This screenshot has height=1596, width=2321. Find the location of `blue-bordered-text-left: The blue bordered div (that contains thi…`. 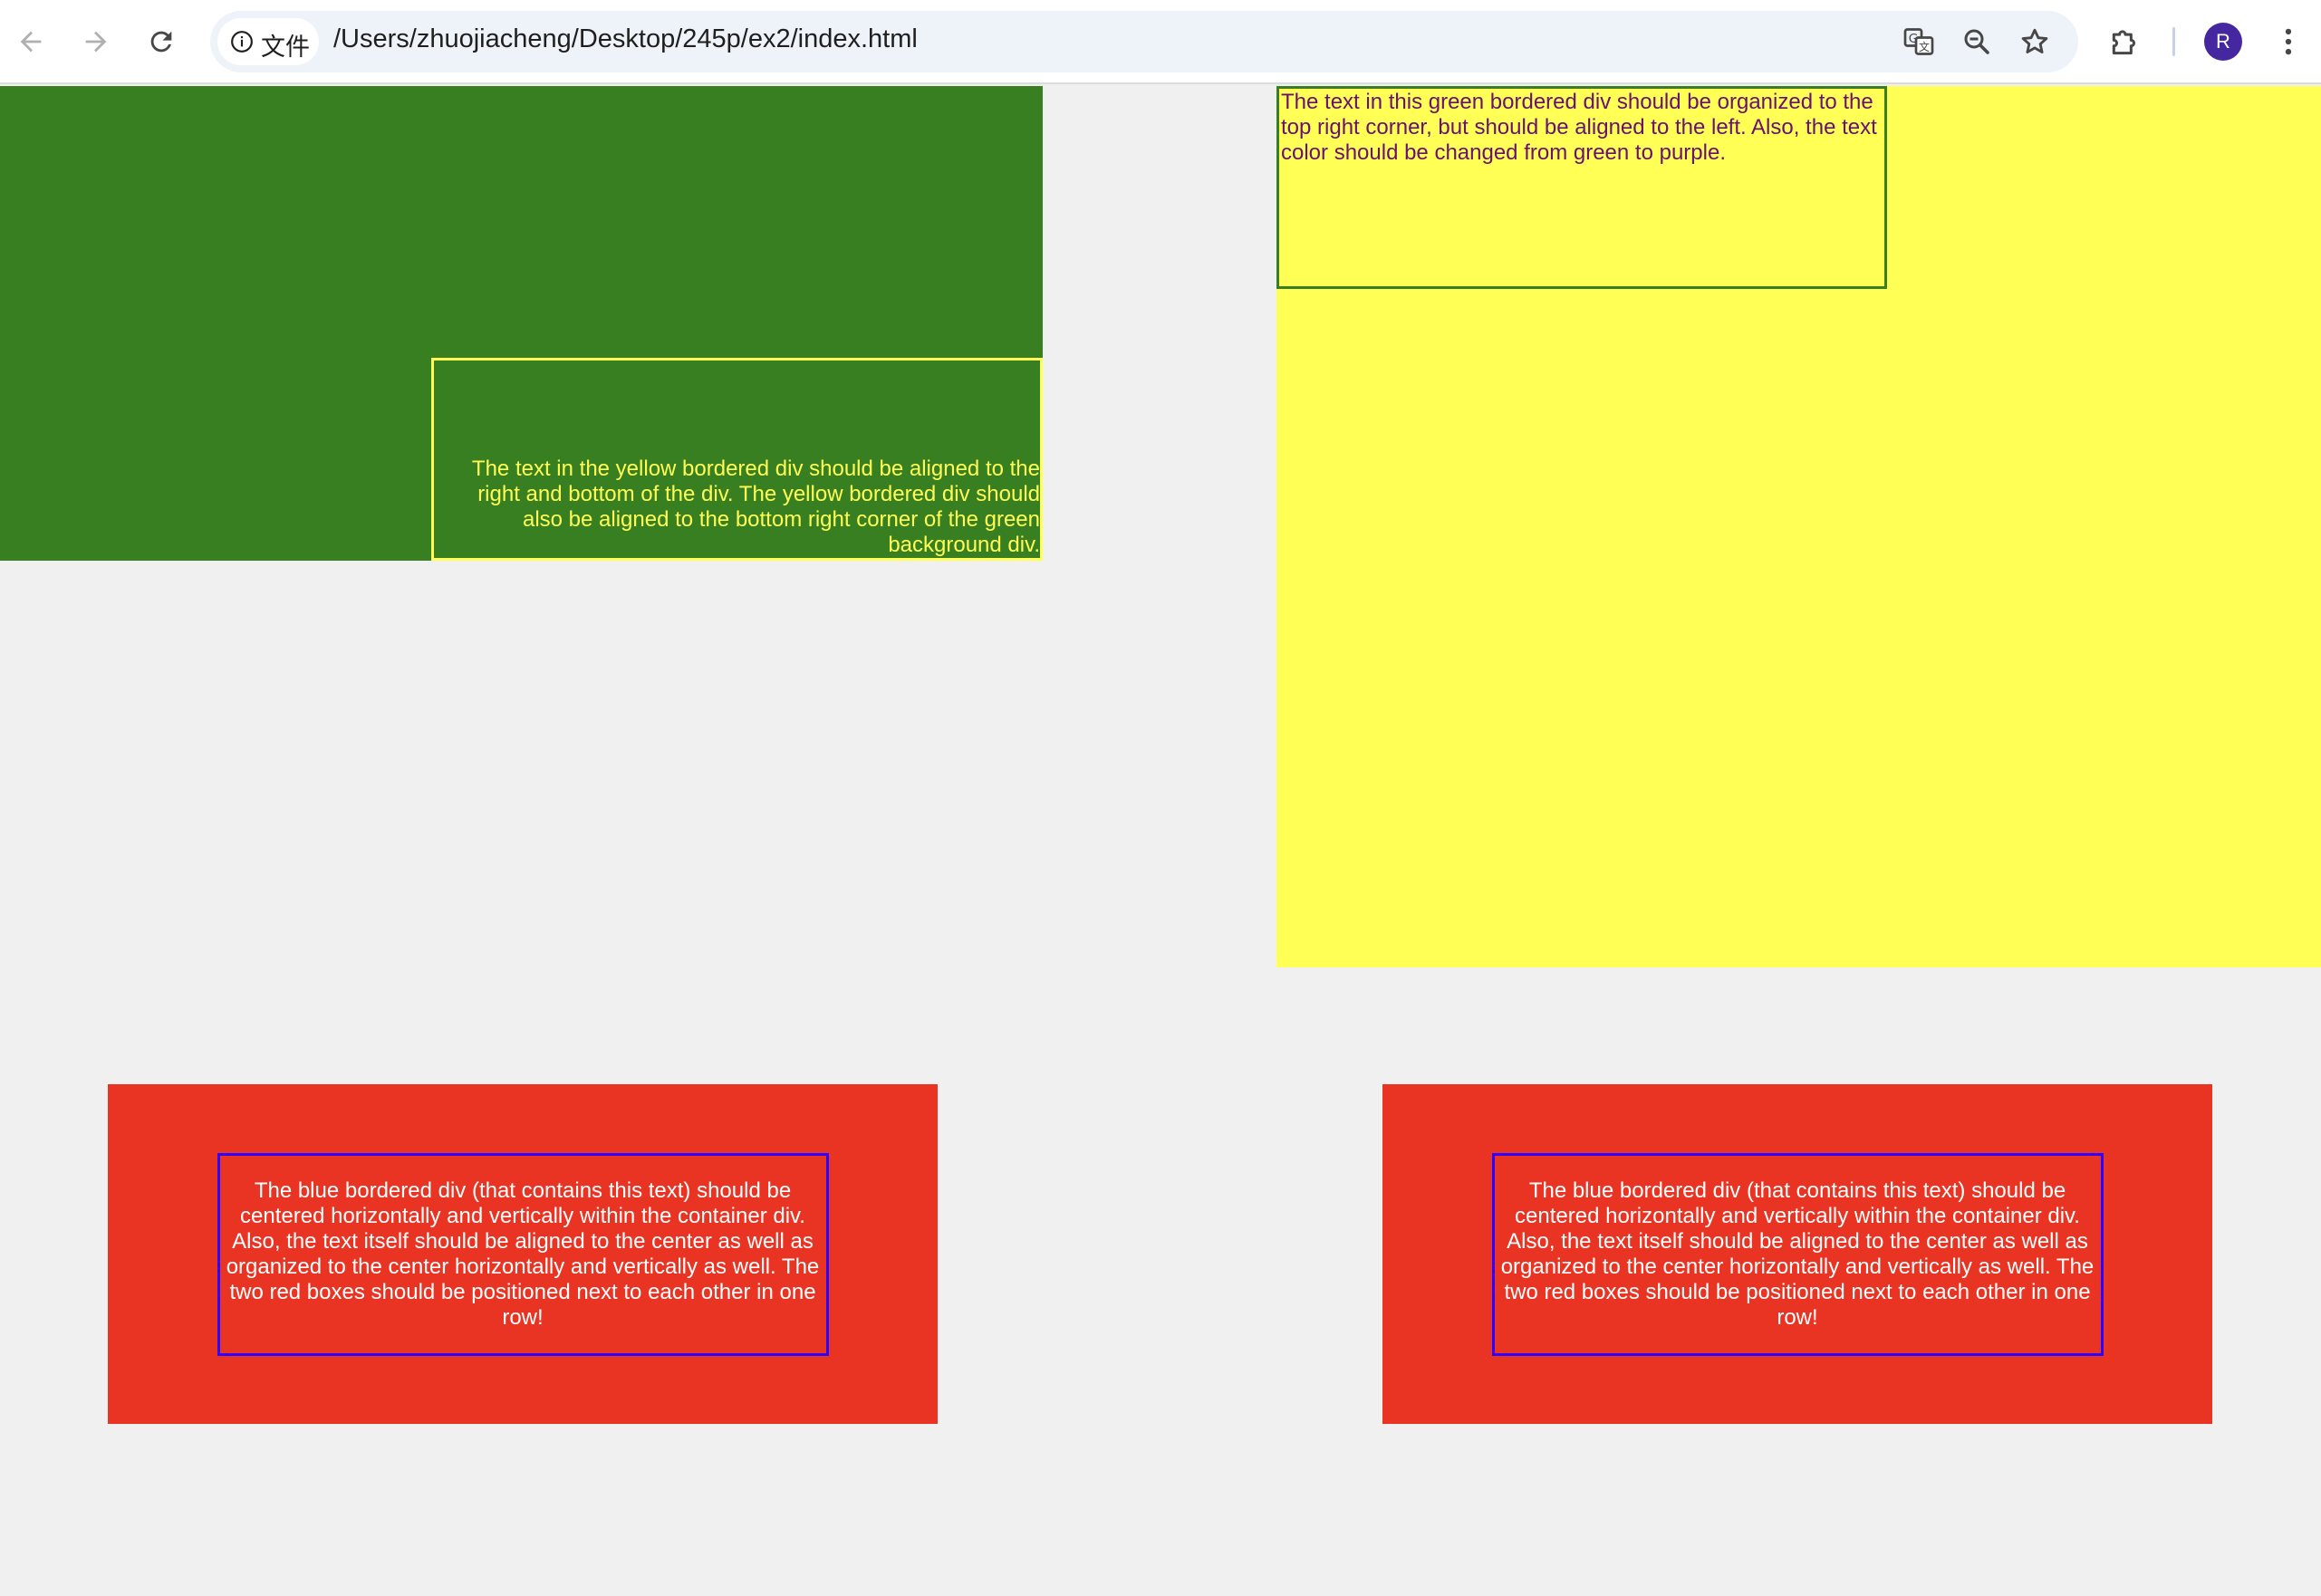

blue-bordered-text-left: The blue bordered div (that contains thi… is located at coordinates (523, 1254).